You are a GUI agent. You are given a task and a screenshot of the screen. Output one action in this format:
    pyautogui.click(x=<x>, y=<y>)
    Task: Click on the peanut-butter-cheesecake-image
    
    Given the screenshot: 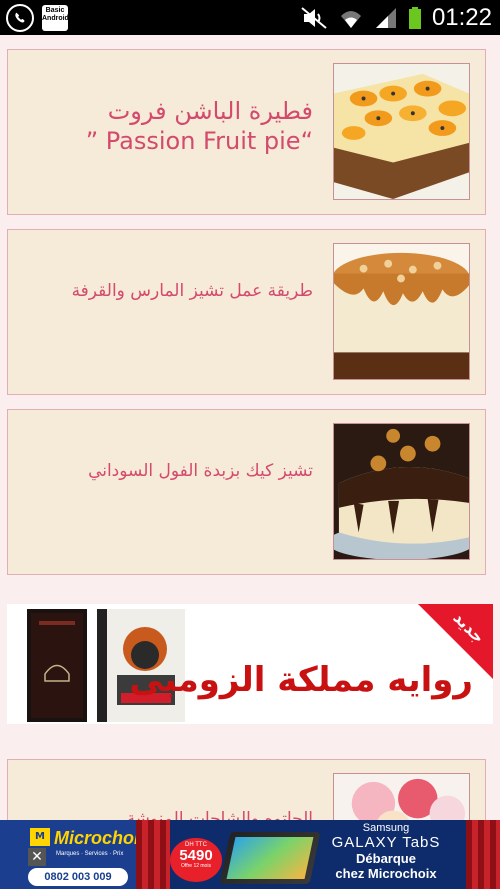 What is the action you would take?
    pyautogui.click(x=401, y=491)
    